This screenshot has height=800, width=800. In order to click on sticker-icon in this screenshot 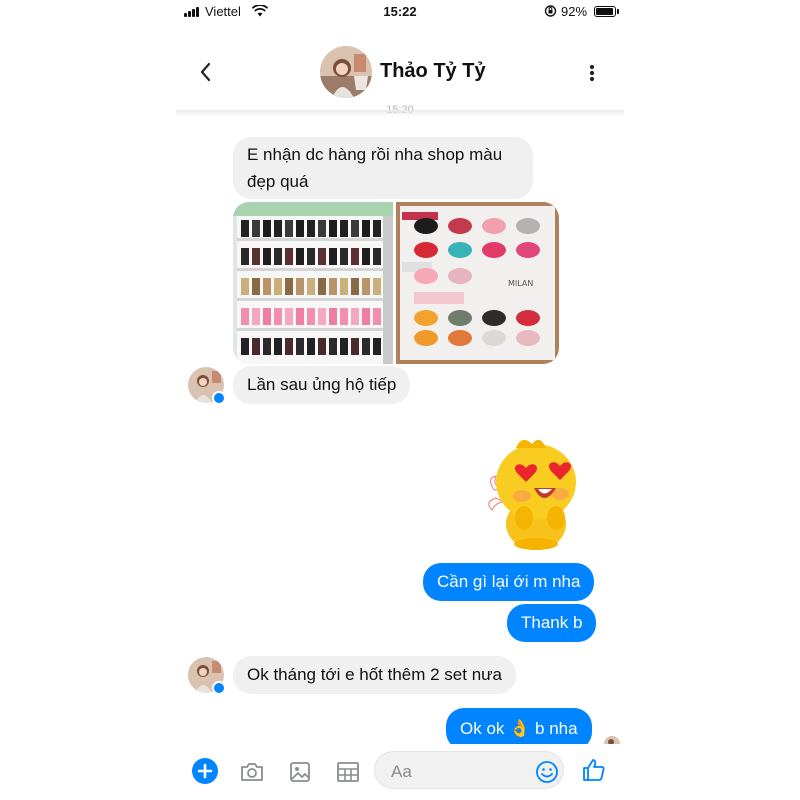, I will do `click(348, 772)`.